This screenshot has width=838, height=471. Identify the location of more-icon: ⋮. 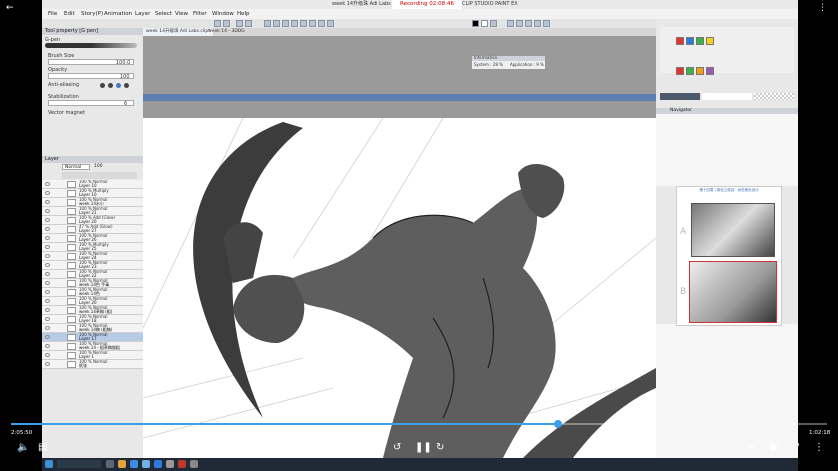
(819, 448).